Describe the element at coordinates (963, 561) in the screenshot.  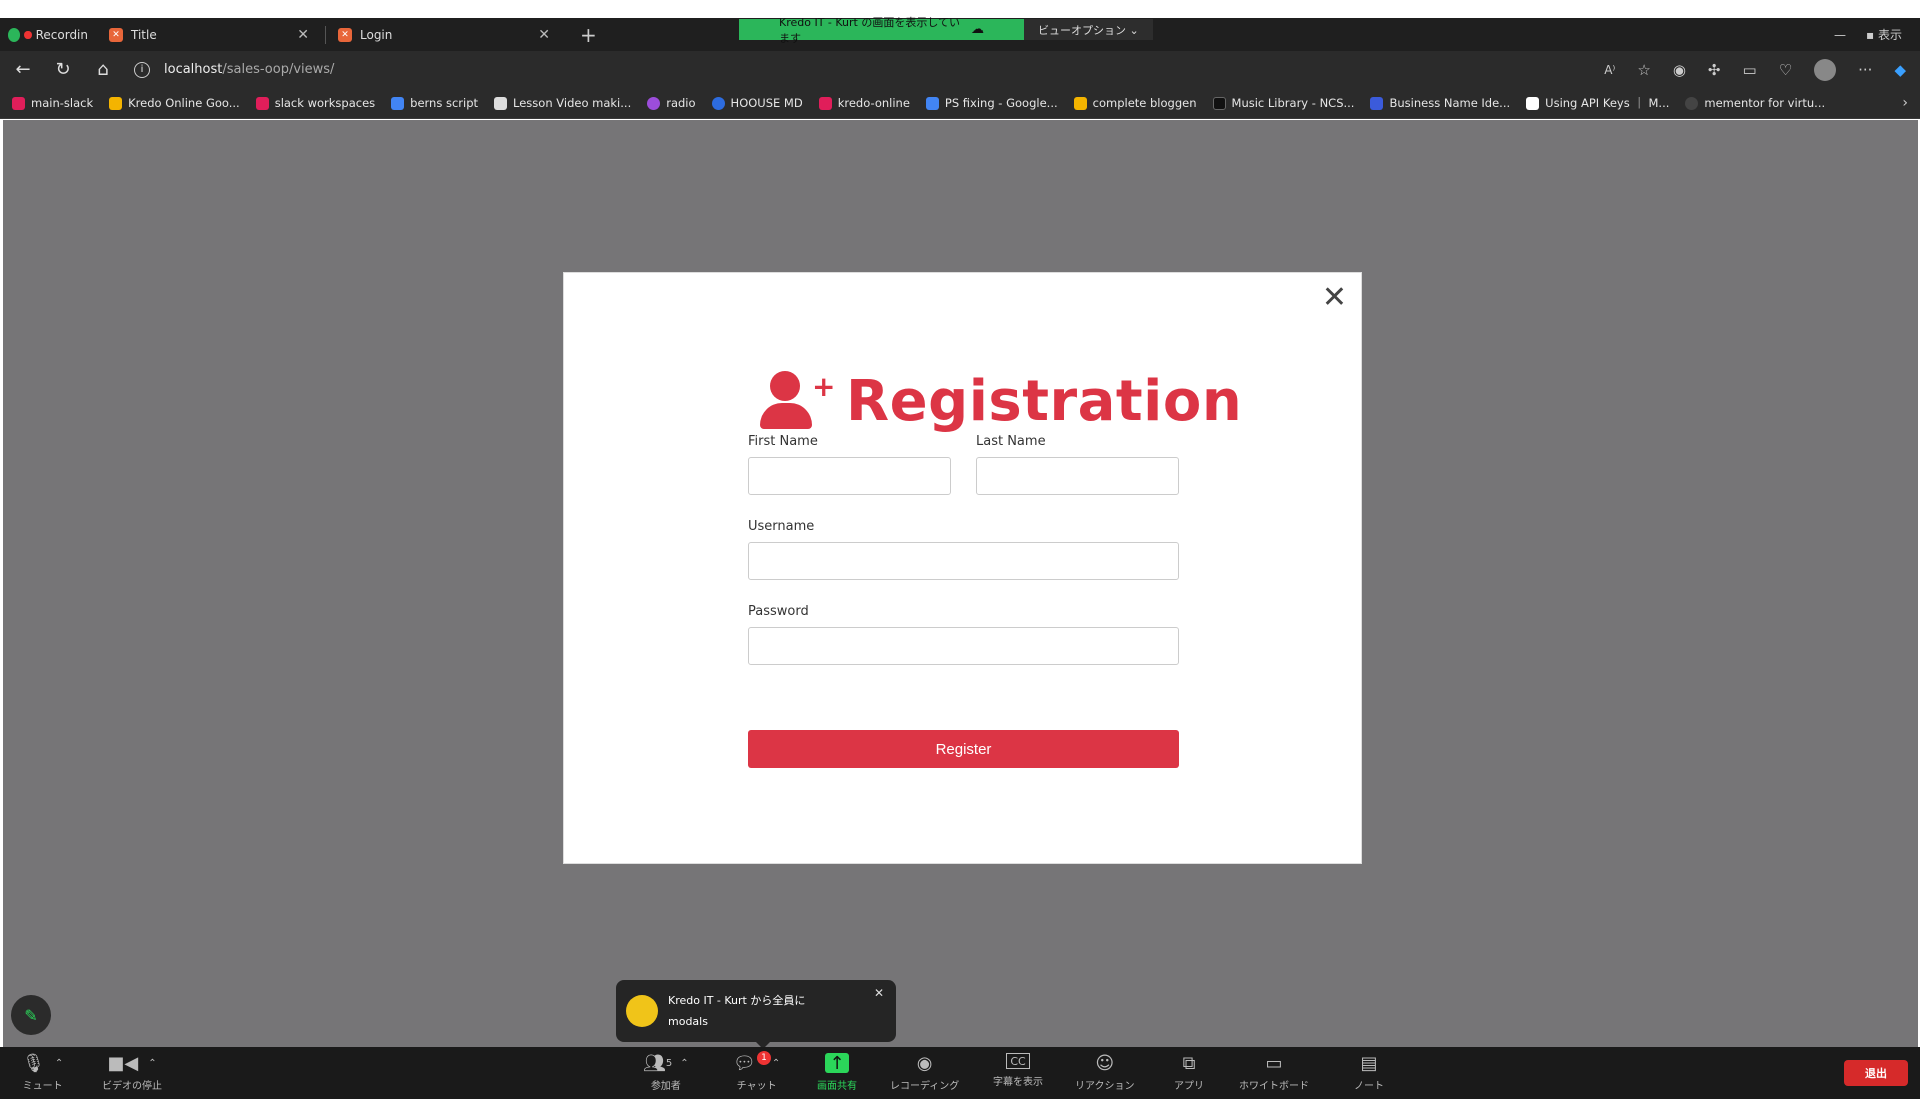
I see `username-input` at that location.